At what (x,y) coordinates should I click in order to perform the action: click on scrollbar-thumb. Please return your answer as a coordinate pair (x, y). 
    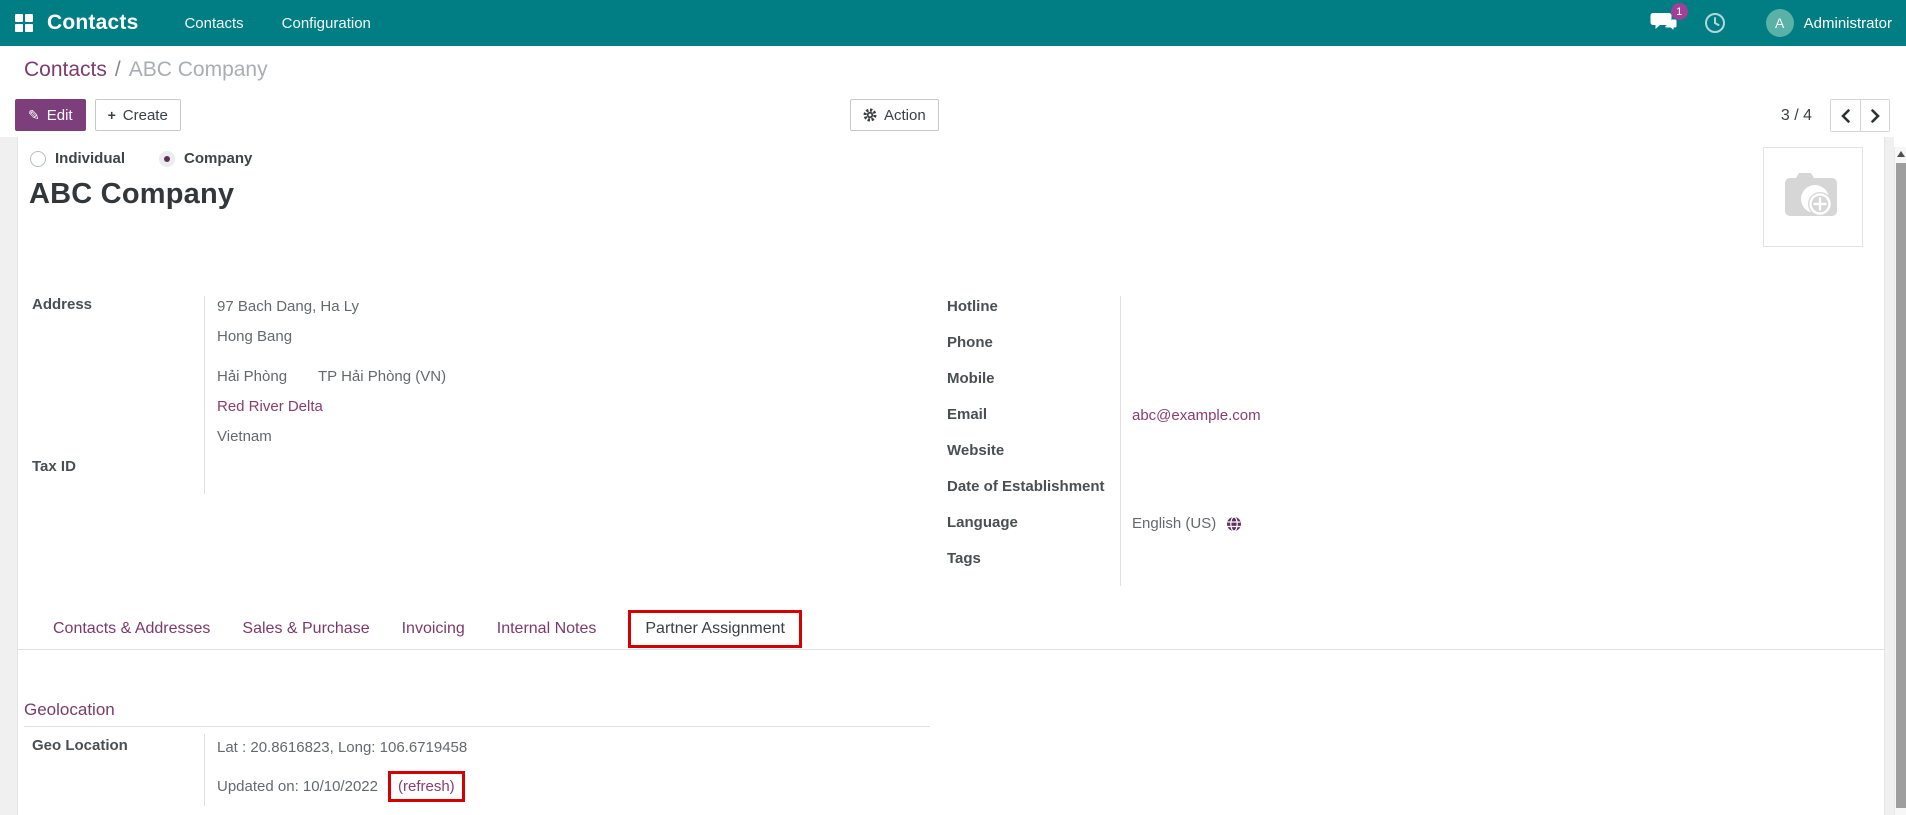
    Looking at the image, I should click on (1901, 485).